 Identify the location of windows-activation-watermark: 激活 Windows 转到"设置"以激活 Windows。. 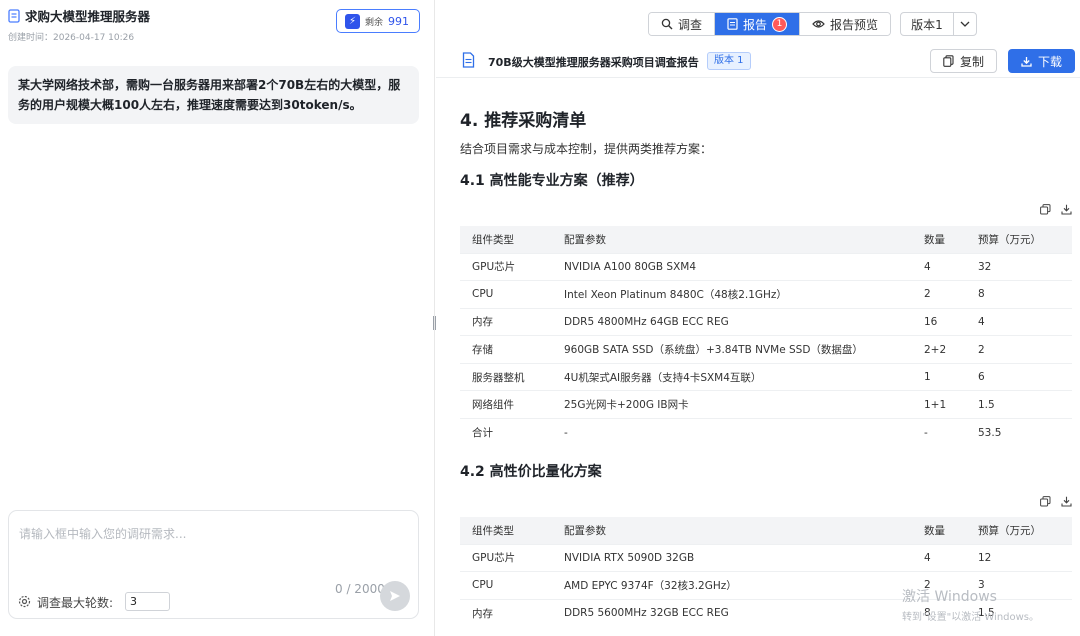
(970, 604).